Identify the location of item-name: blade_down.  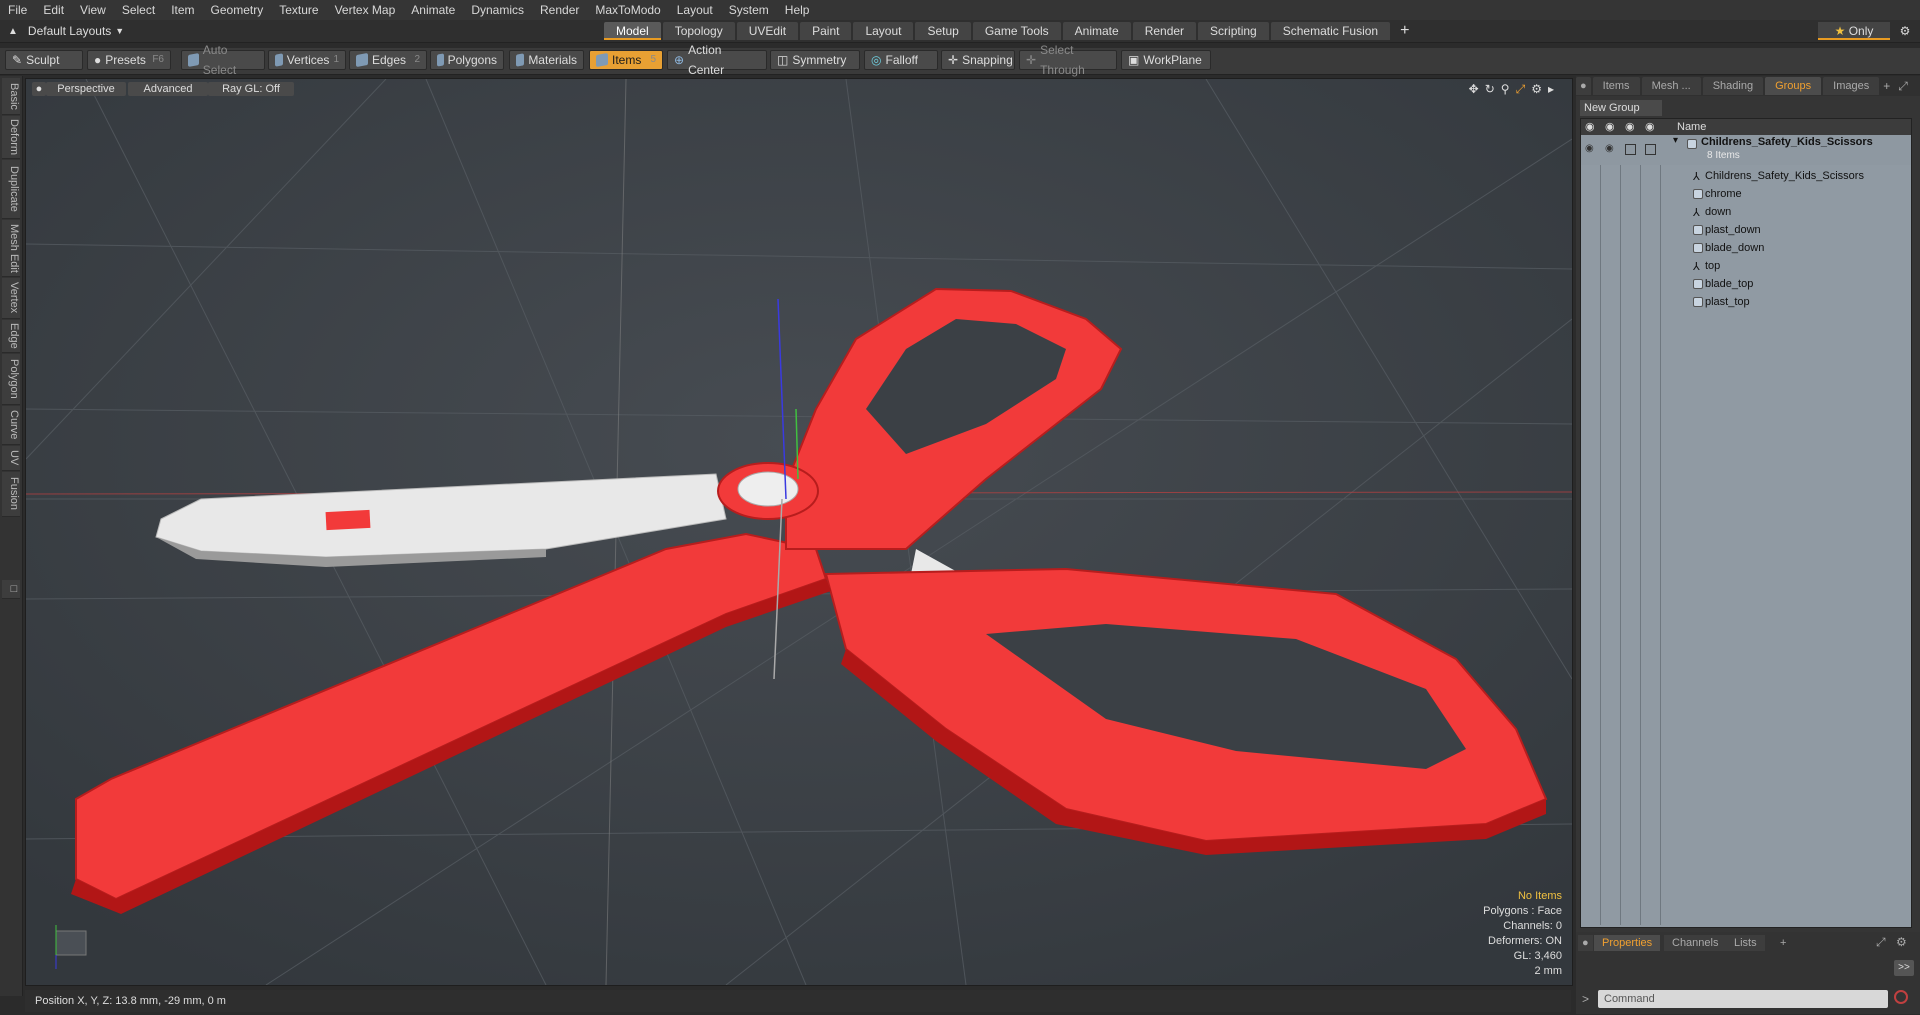
(1734, 248).